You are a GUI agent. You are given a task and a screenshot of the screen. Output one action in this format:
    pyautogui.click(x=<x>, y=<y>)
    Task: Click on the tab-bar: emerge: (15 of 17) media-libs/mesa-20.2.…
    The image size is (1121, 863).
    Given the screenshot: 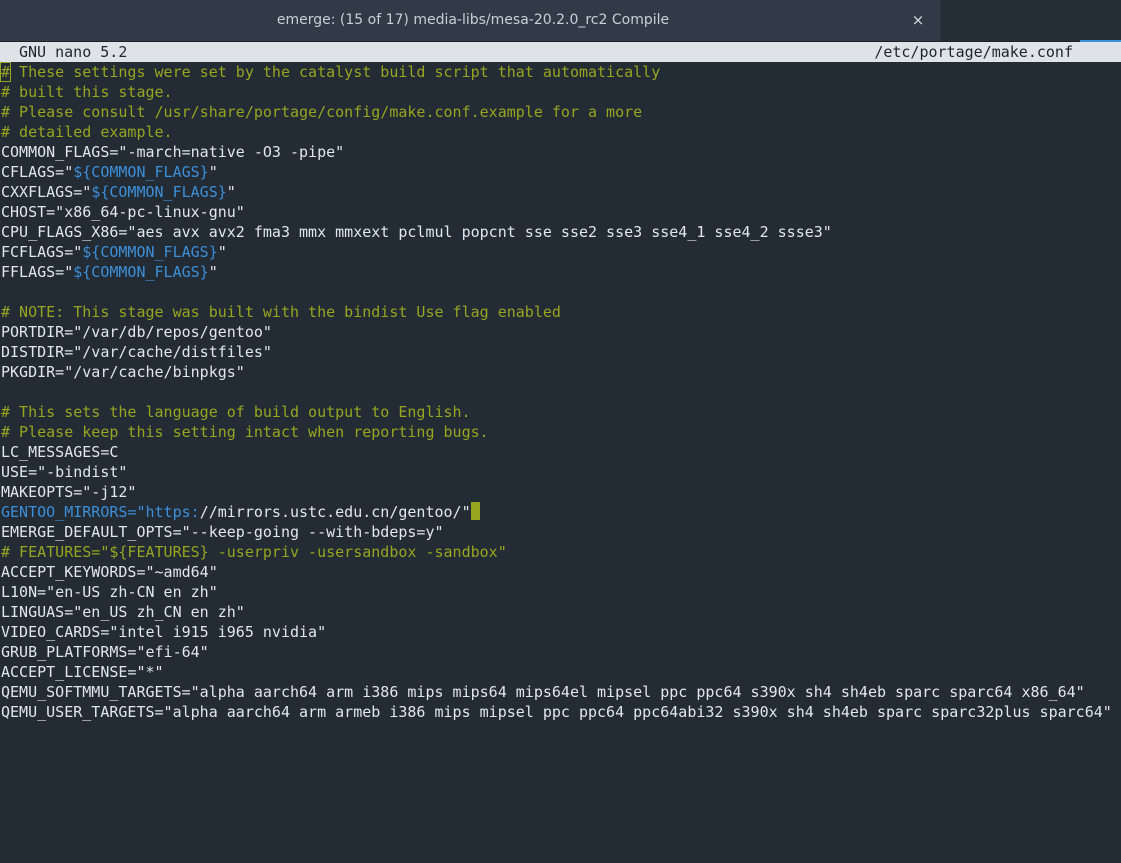 What is the action you would take?
    pyautogui.click(x=560, y=21)
    